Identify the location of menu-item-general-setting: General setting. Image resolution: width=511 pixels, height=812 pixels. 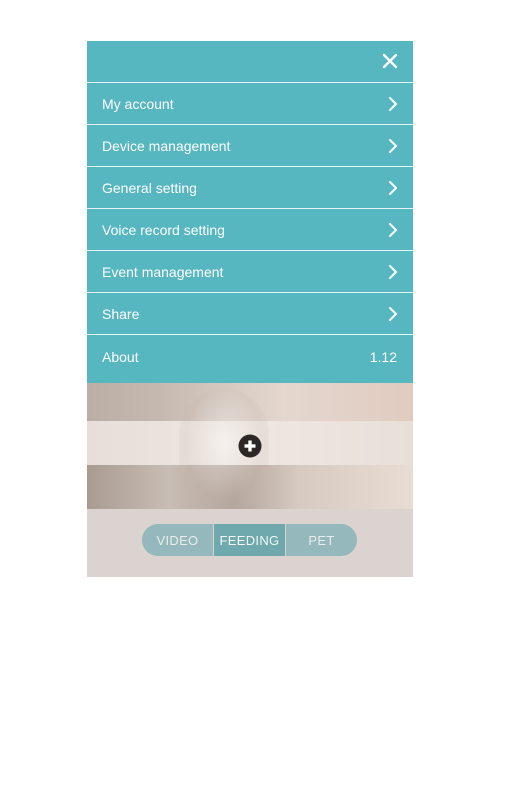
(250, 188).